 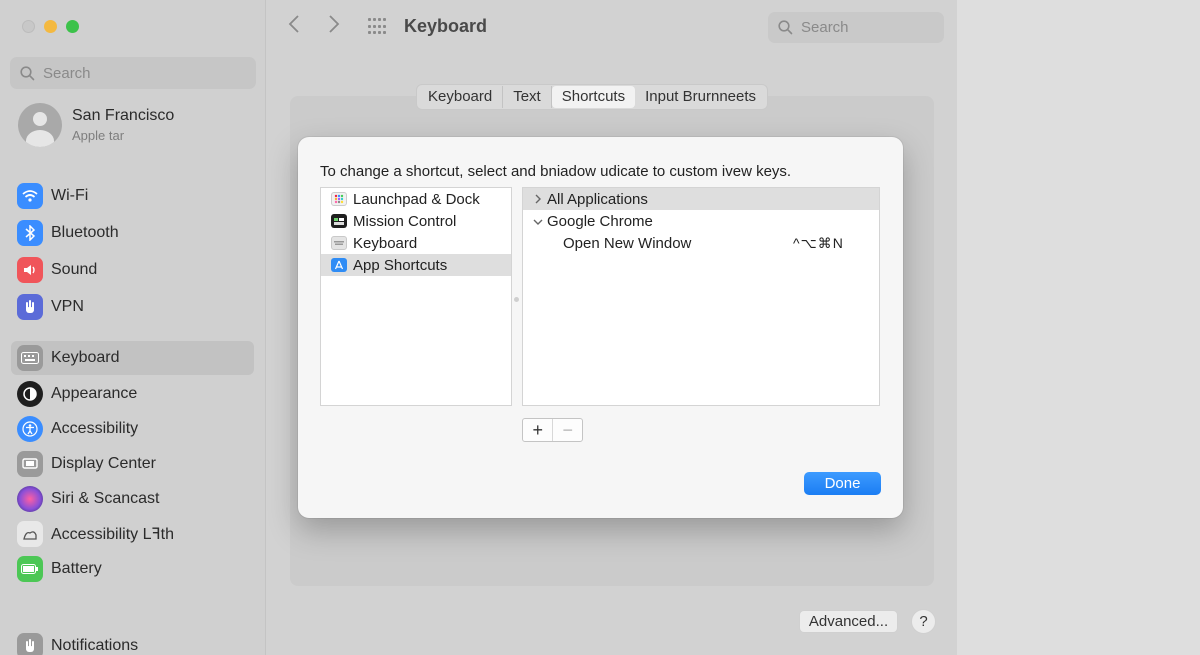 I want to click on account-name: San Francisco, so click(x=123, y=115).